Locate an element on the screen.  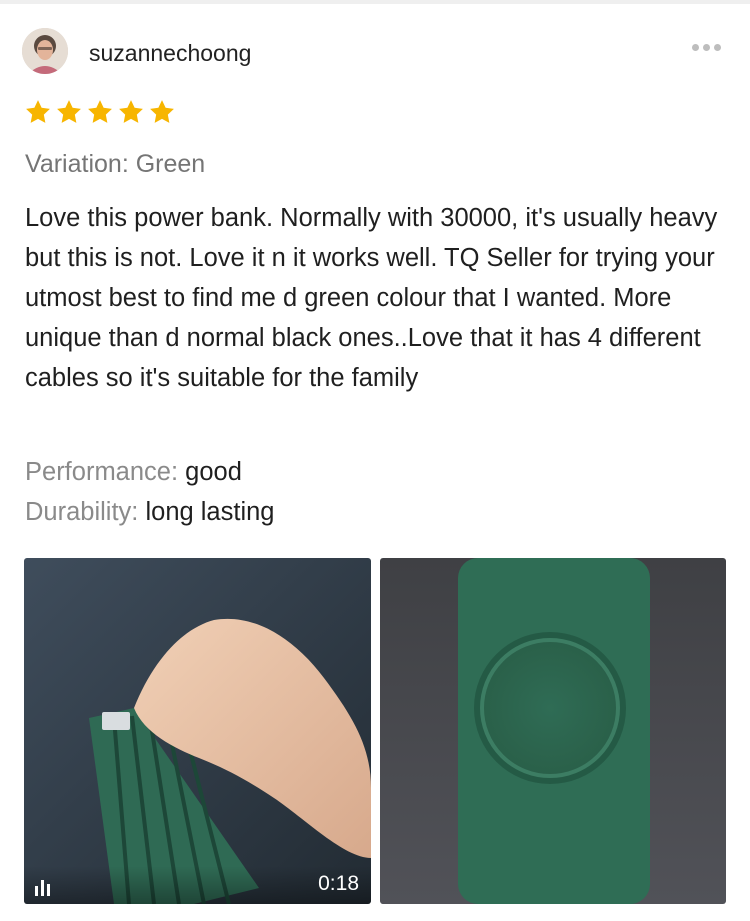
video-bars-icon is located at coordinates (42, 888).